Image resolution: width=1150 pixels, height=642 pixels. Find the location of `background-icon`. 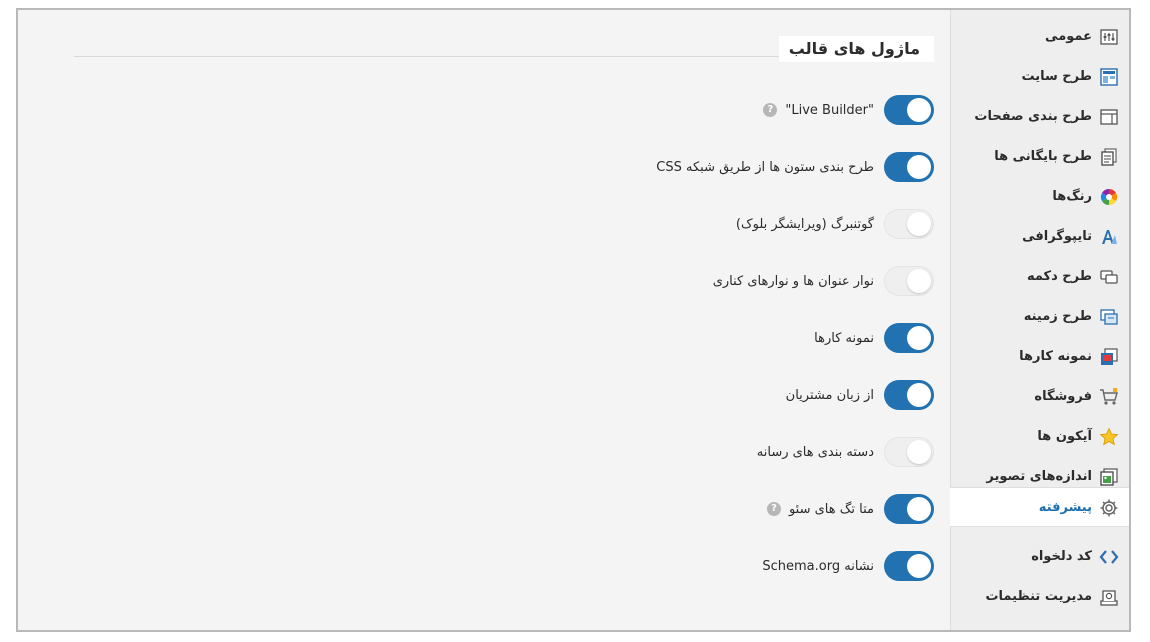

background-icon is located at coordinates (1109, 317).